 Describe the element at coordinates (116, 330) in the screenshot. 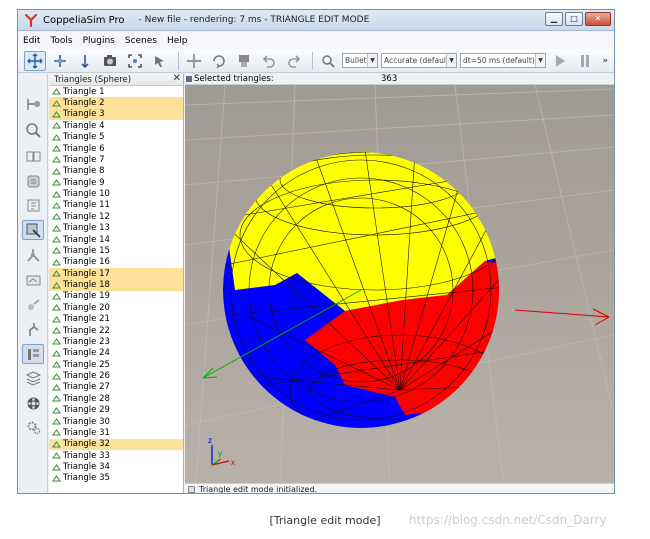

I see `list-item: Triangle 22` at that location.